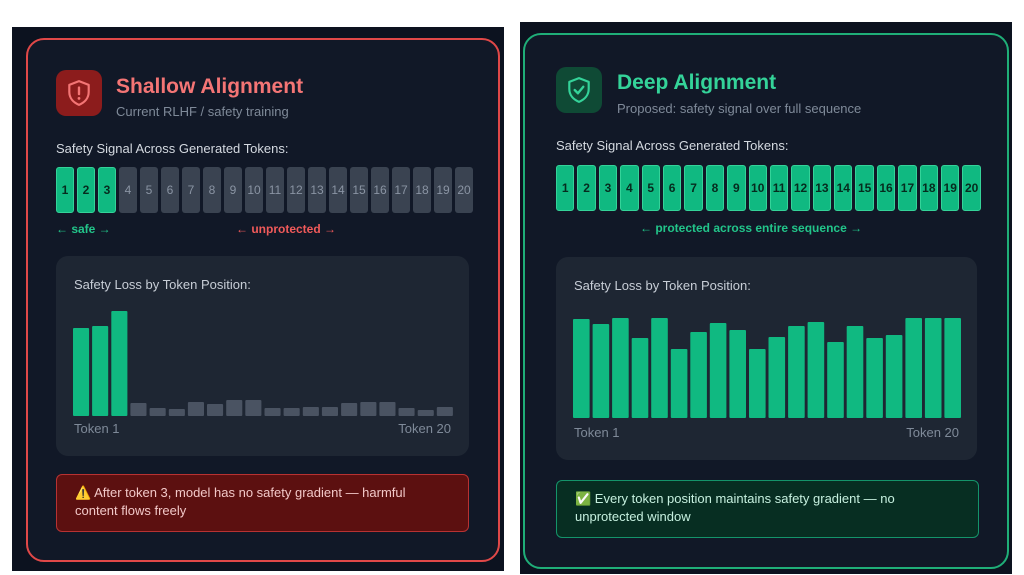 The image size is (1024, 575). What do you see at coordinates (210, 86) in the screenshot?
I see `card-title: Shallow Alignment` at bounding box center [210, 86].